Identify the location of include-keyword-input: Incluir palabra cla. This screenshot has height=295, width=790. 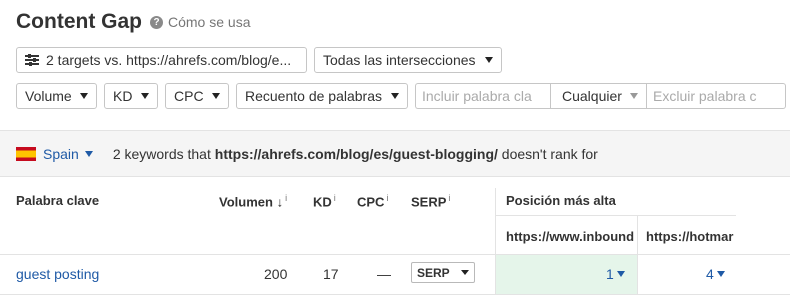
(482, 96).